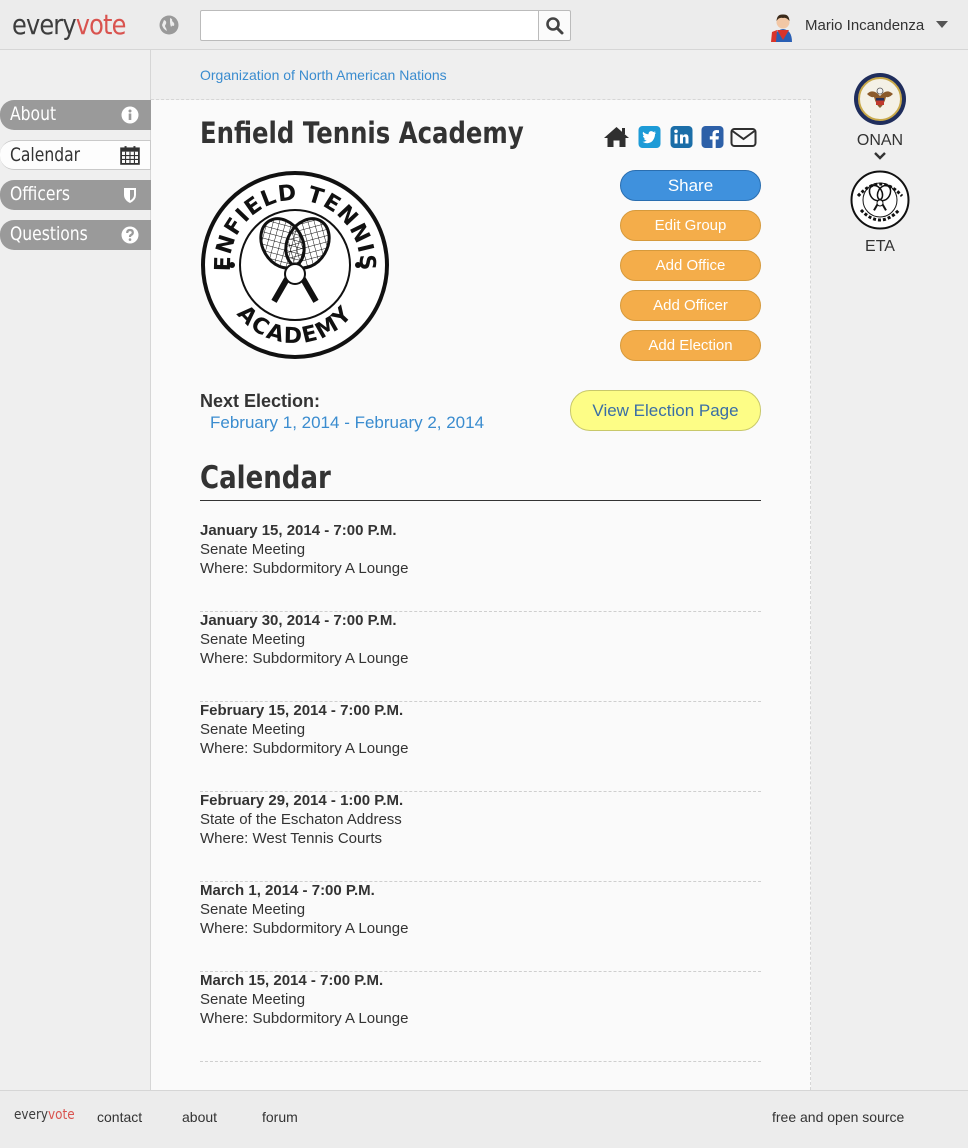 Image resolution: width=968 pixels, height=1148 pixels. Describe the element at coordinates (880, 99) in the screenshot. I see `onan-seal-icon` at that location.